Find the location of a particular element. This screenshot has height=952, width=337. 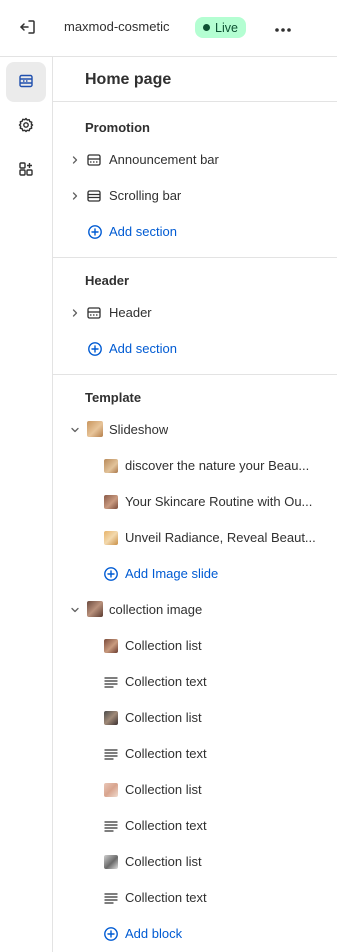

collection-image-thumbnail is located at coordinates (95, 609).